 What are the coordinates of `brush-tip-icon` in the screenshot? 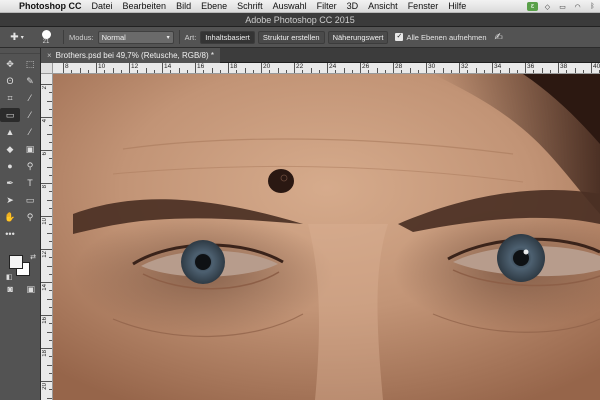 It's located at (46, 34).